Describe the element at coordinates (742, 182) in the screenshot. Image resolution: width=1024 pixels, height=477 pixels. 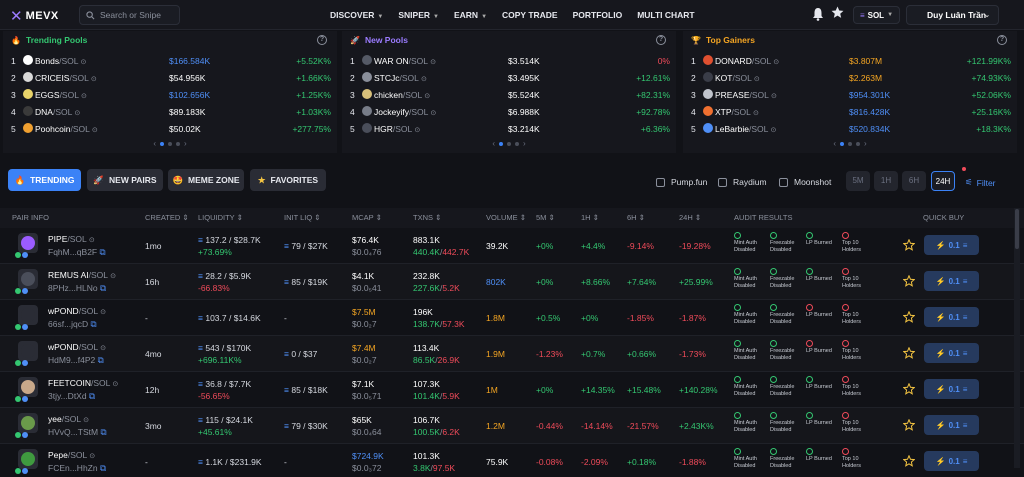
I see `checkbox-raydium: Raydium` at that location.